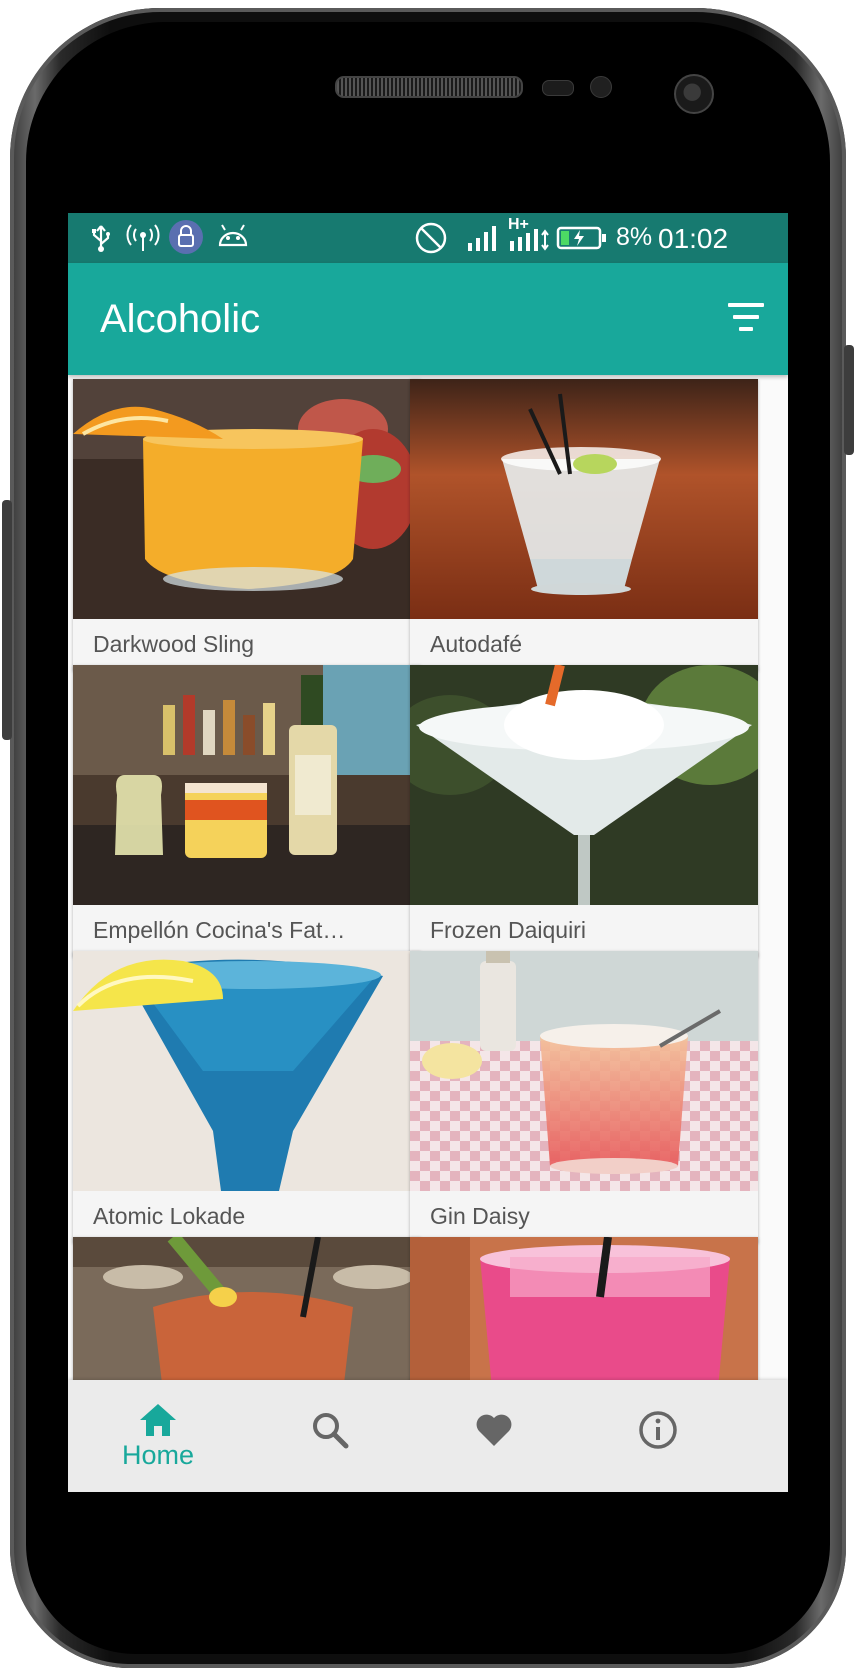 The height and width of the screenshot is (1676, 856). I want to click on search-icon, so click(331, 1431).